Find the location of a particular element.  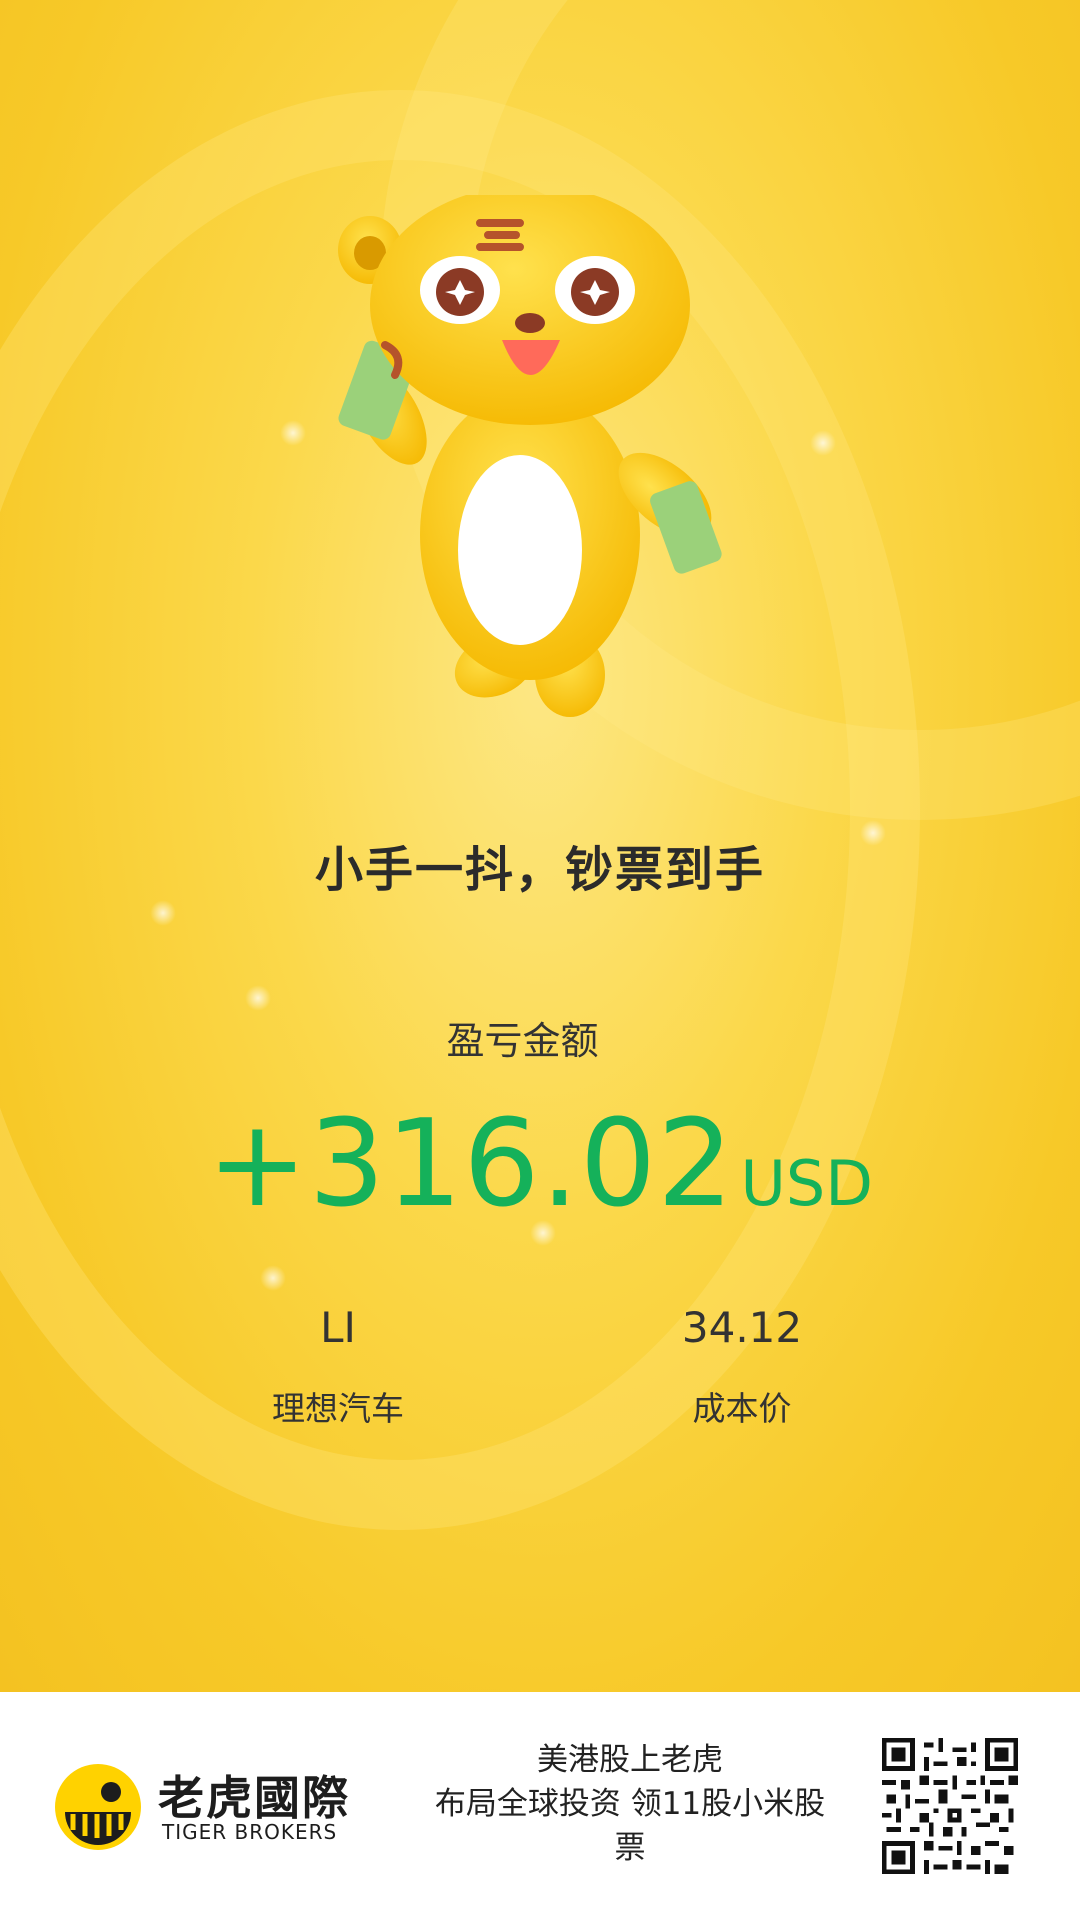

pl-amount: +316.02 is located at coordinates (471, 1164).